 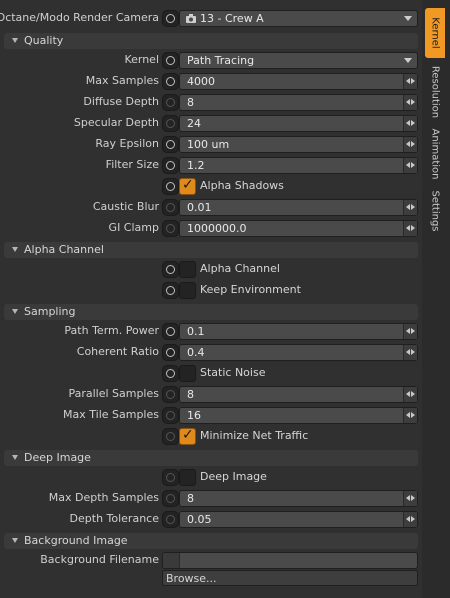 I want to click on path-term-power-toggle, so click(x=170, y=331).